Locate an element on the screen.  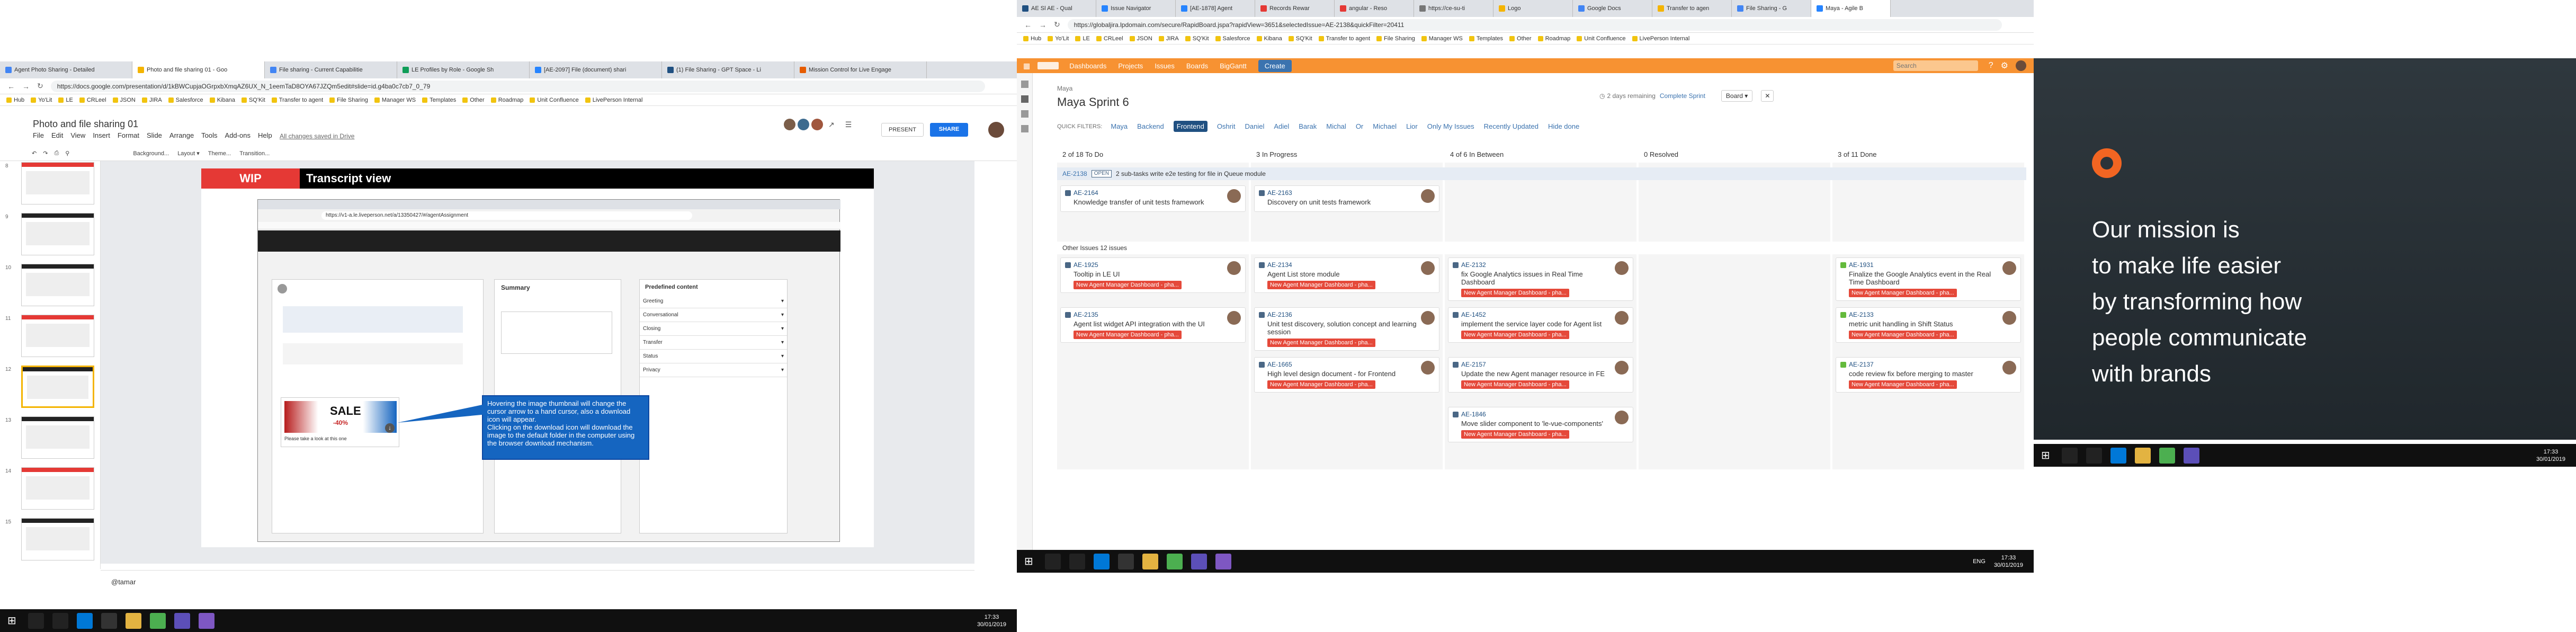
issue-key: AE-1925 is located at coordinates (1157, 265).